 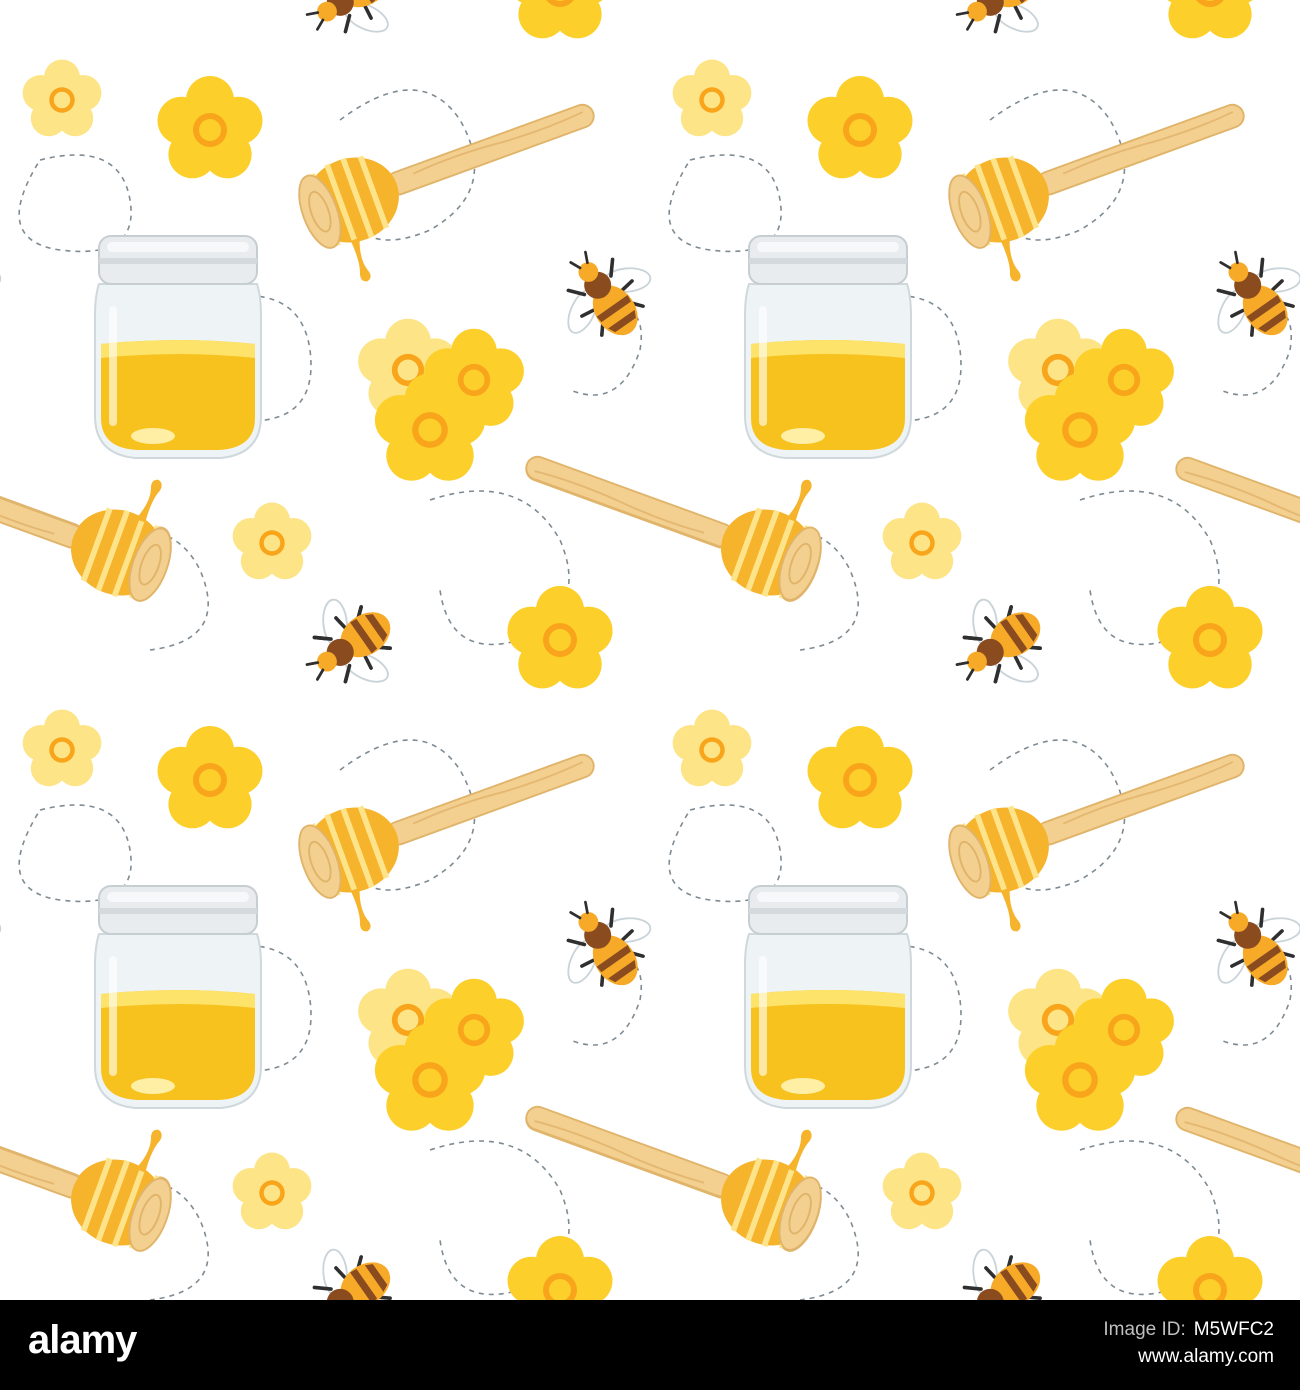 I want to click on watermark-footer: alamy Image ID: M5WFC2 www.alamy.com, so click(x=650, y=1345).